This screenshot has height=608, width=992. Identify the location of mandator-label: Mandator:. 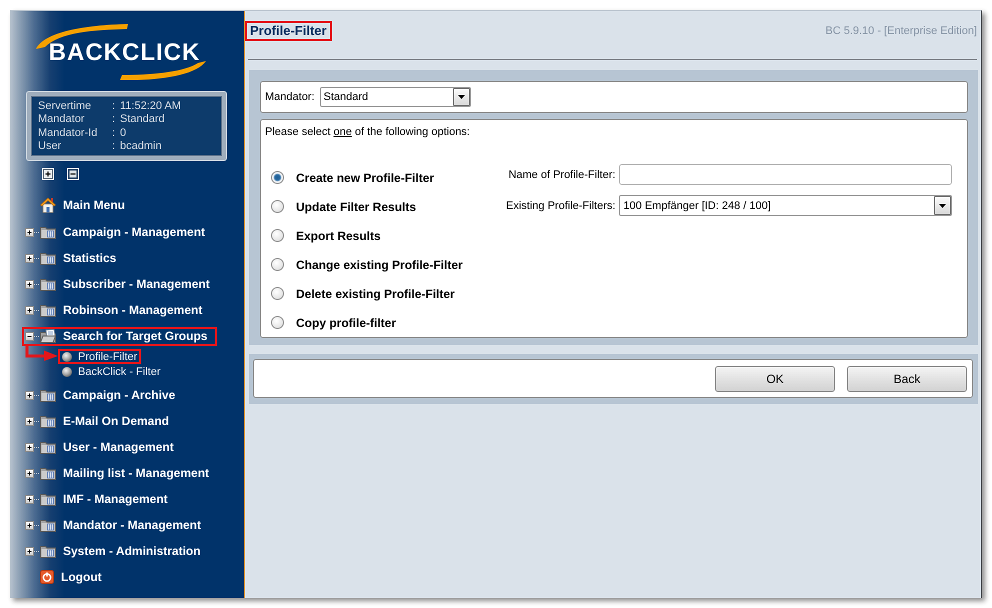
(290, 97).